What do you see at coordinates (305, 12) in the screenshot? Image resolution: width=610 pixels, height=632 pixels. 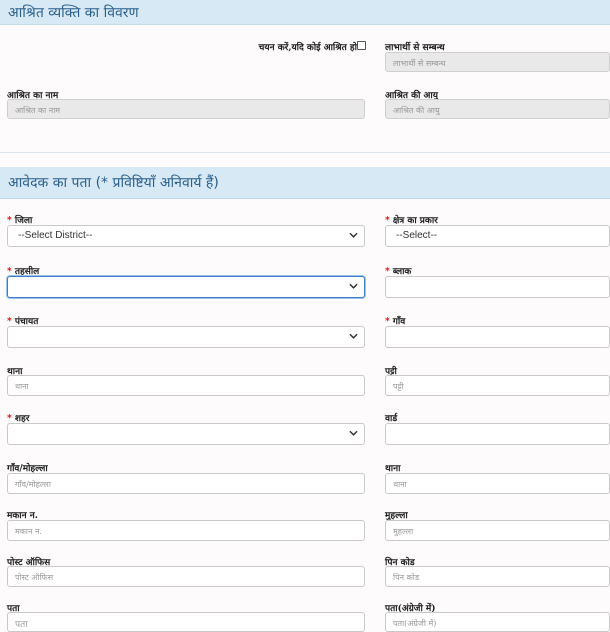 I see `dependent-section-header: आश्रित व्यक्ति का विवरण` at bounding box center [305, 12].